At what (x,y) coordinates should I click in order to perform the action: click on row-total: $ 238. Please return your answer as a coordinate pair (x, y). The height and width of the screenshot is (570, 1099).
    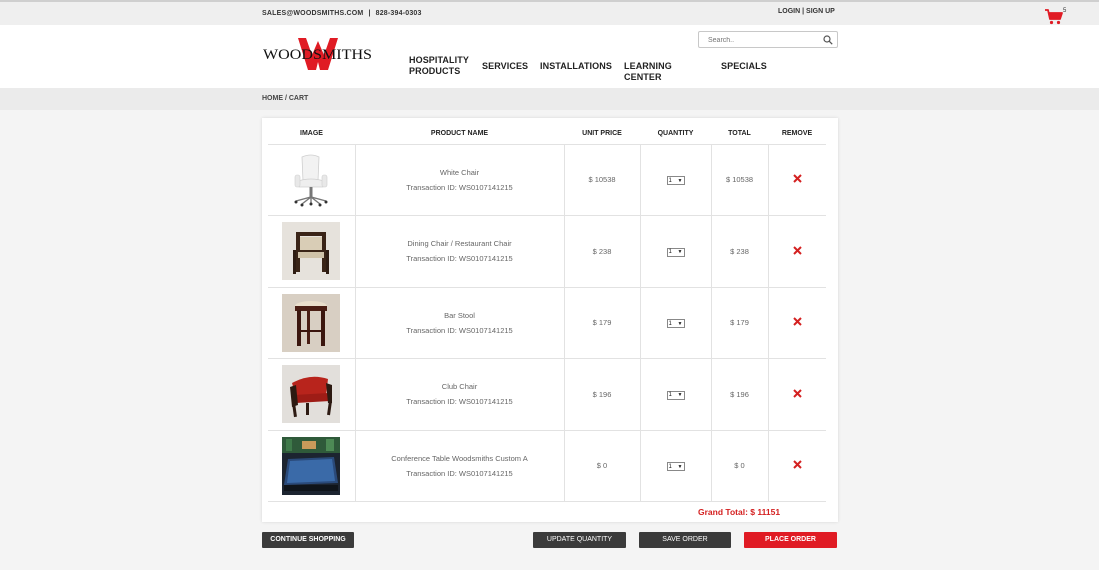
    Looking at the image, I should click on (740, 251).